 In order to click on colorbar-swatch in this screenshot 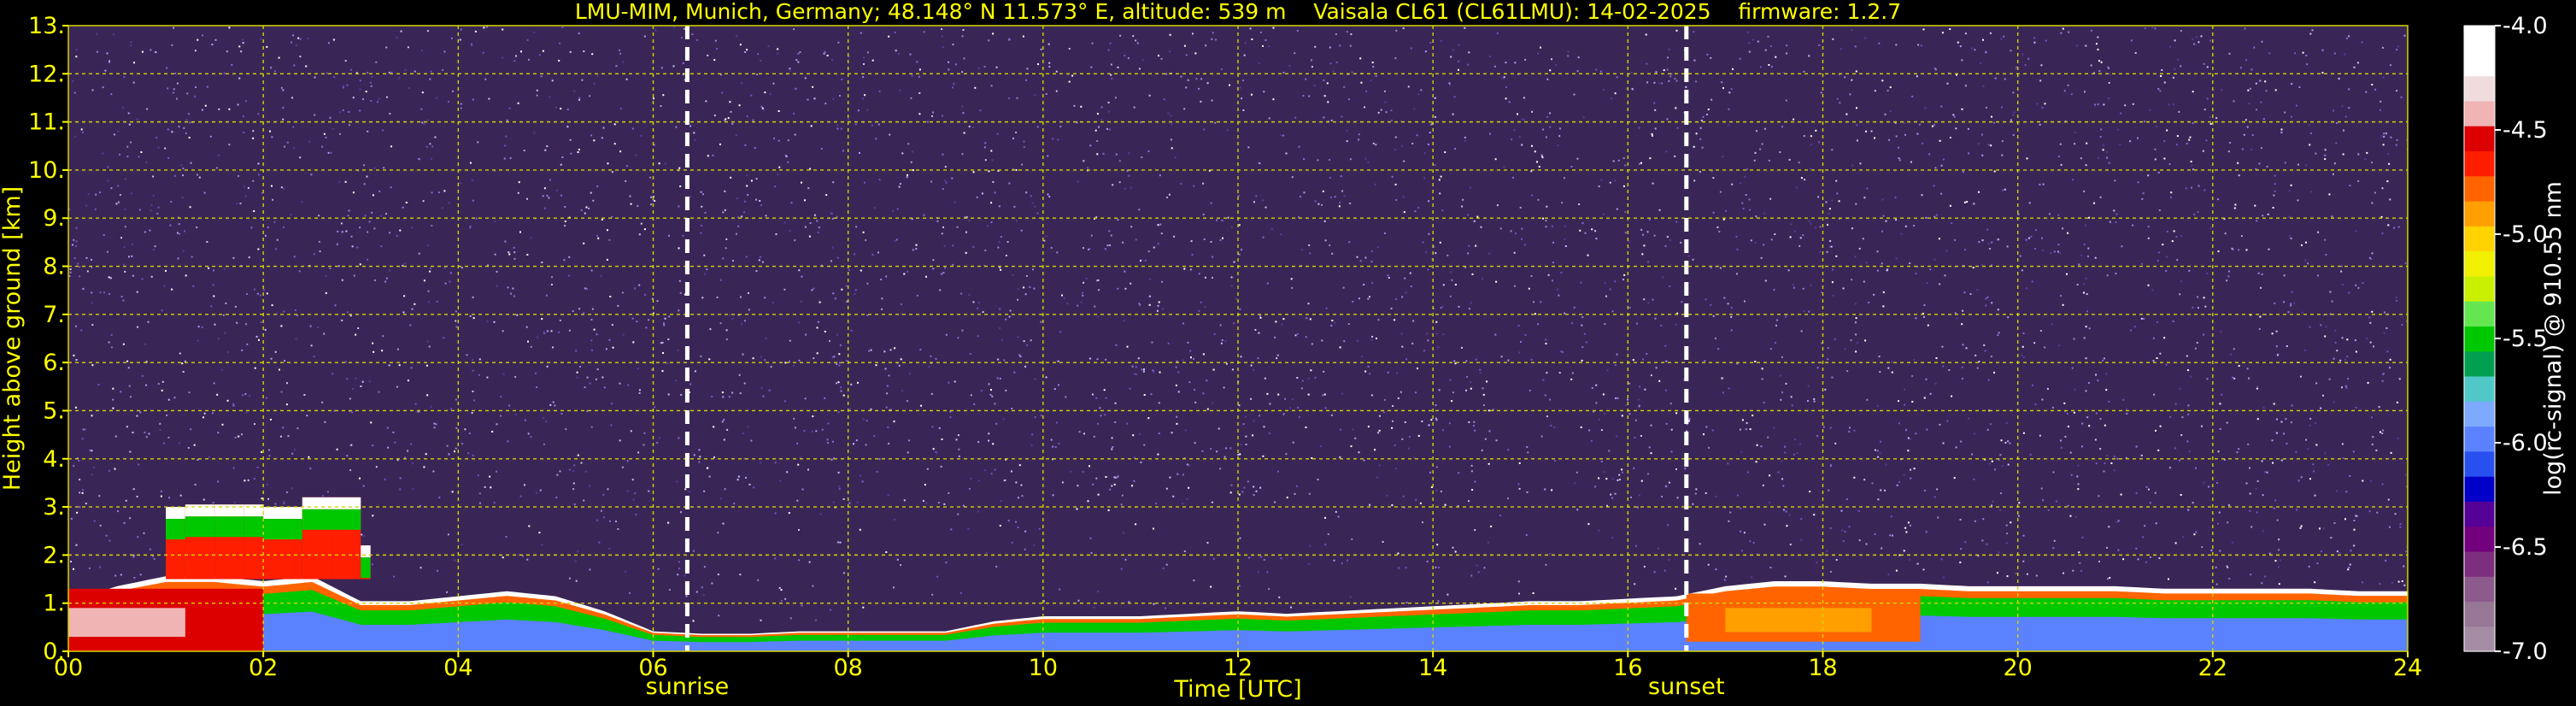, I will do `click(2479, 414)`.